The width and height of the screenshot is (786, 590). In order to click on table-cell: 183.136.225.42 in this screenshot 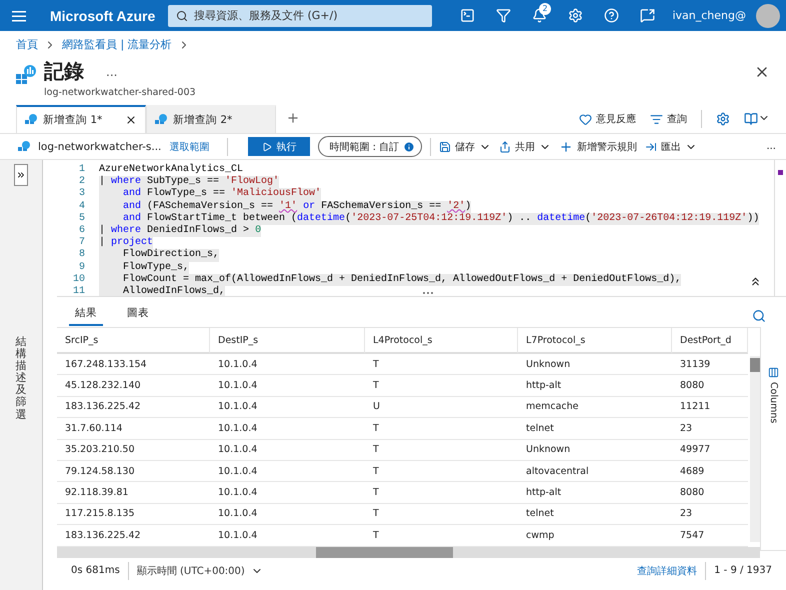, I will do `click(133, 407)`.